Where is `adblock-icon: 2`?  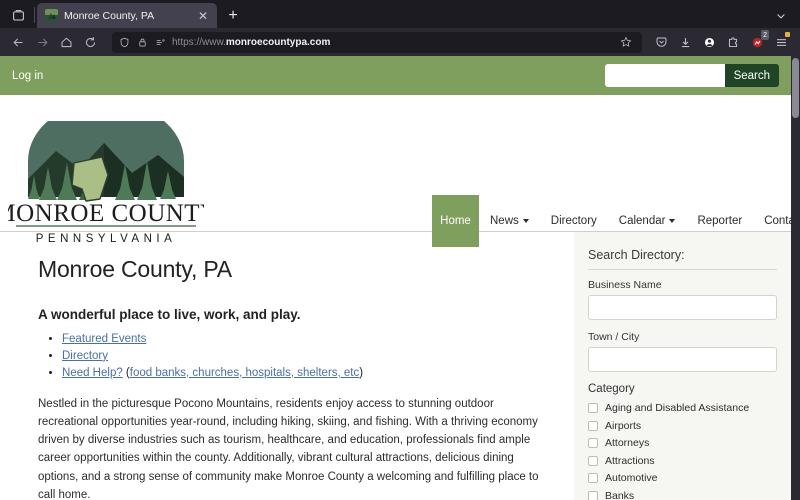
adblock-icon: 2 is located at coordinates (757, 41).